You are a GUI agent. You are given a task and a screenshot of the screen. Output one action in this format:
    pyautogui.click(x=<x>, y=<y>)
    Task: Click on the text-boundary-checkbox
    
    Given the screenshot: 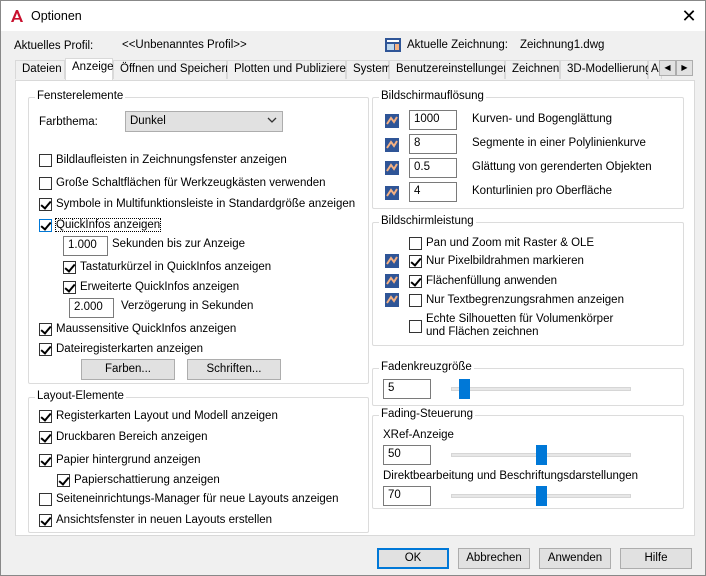 What is the action you would take?
    pyautogui.click(x=415, y=300)
    